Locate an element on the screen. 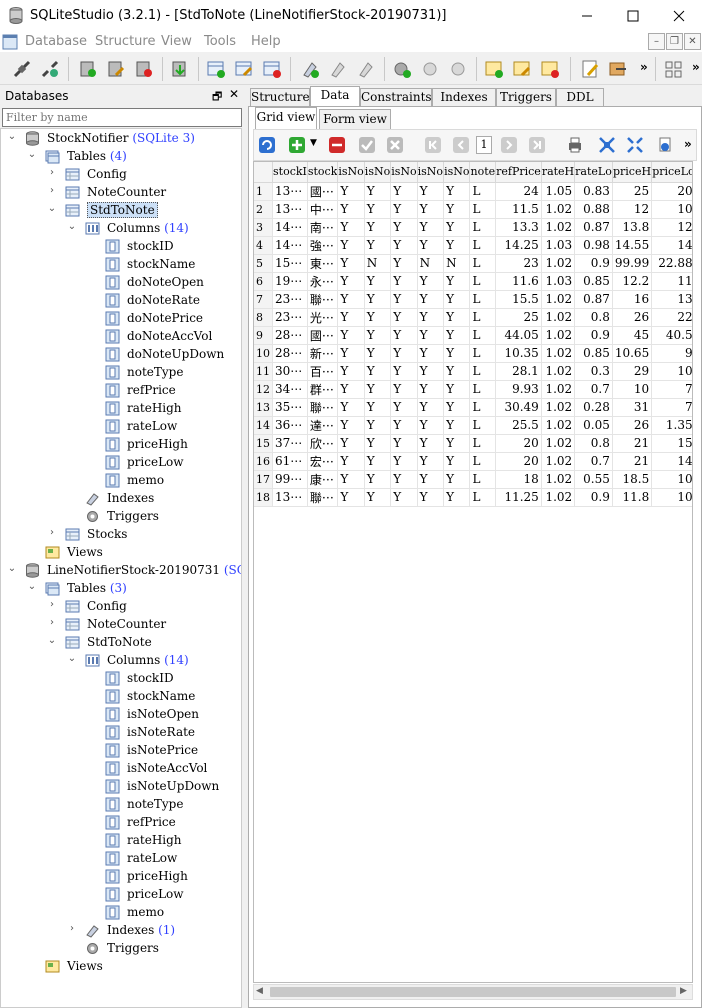 This screenshot has width=702, height=1008. tree-item: doNoteAccVol is located at coordinates (121, 336).